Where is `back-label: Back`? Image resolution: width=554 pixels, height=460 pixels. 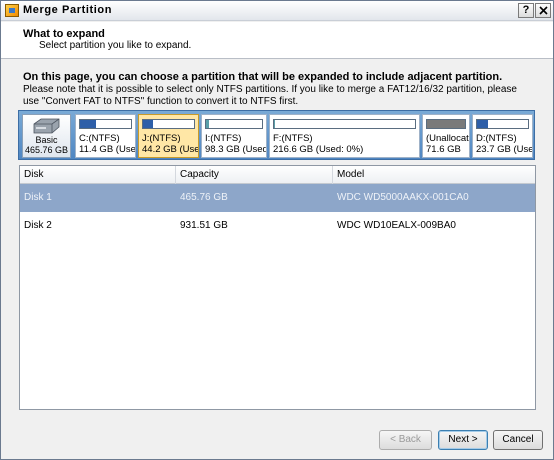
back-label: Back is located at coordinates (409, 439).